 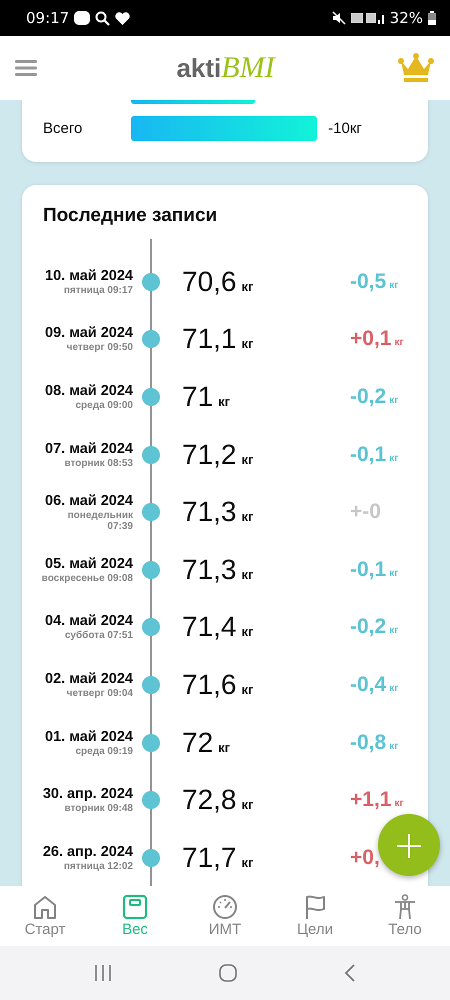 What do you see at coordinates (87, 852) in the screenshot?
I see `entry-date: 26. апр. 2024` at bounding box center [87, 852].